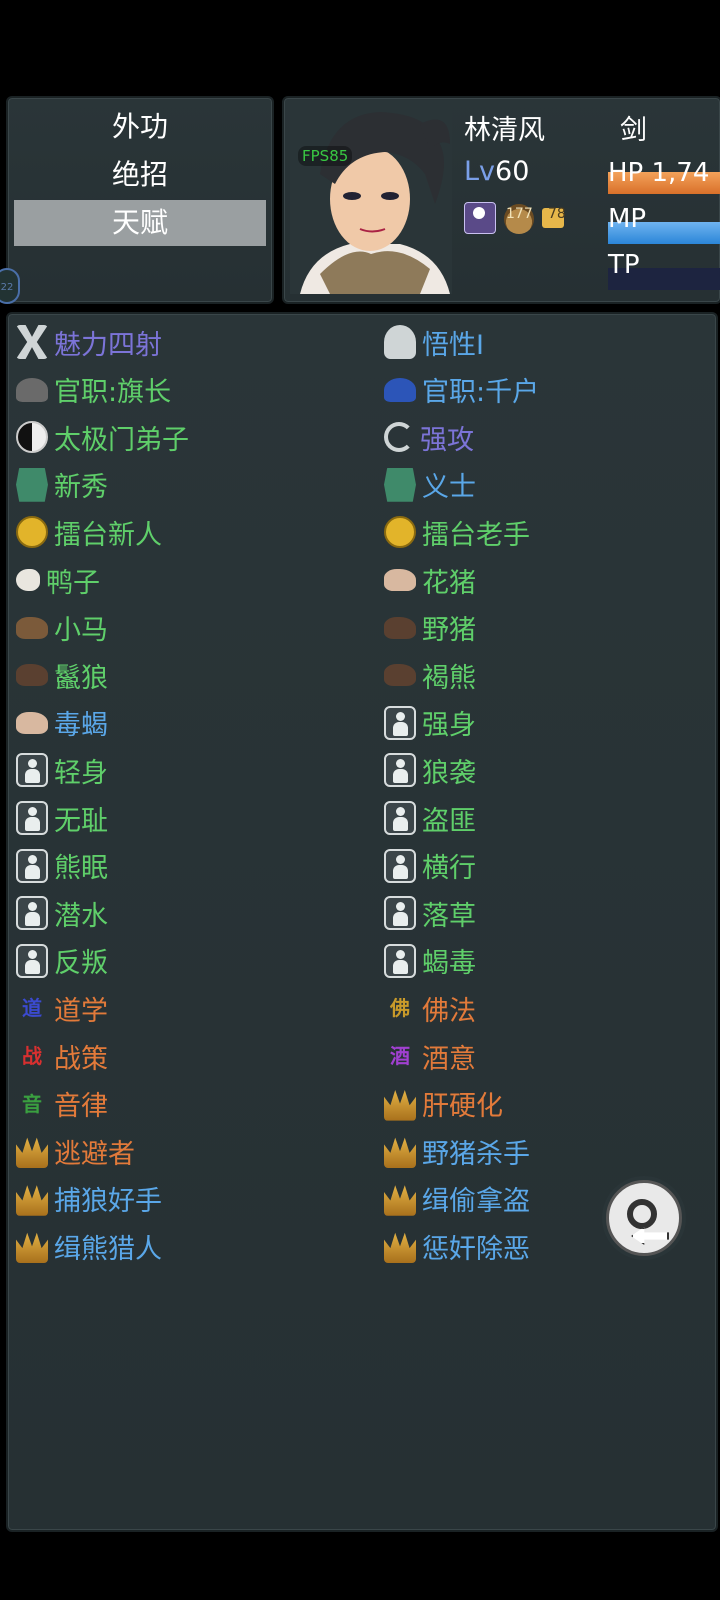 Image resolution: width=720 pixels, height=1600 pixels. What do you see at coordinates (93, 390) in the screenshot?
I see `talent-item: 官职:旗长` at bounding box center [93, 390].